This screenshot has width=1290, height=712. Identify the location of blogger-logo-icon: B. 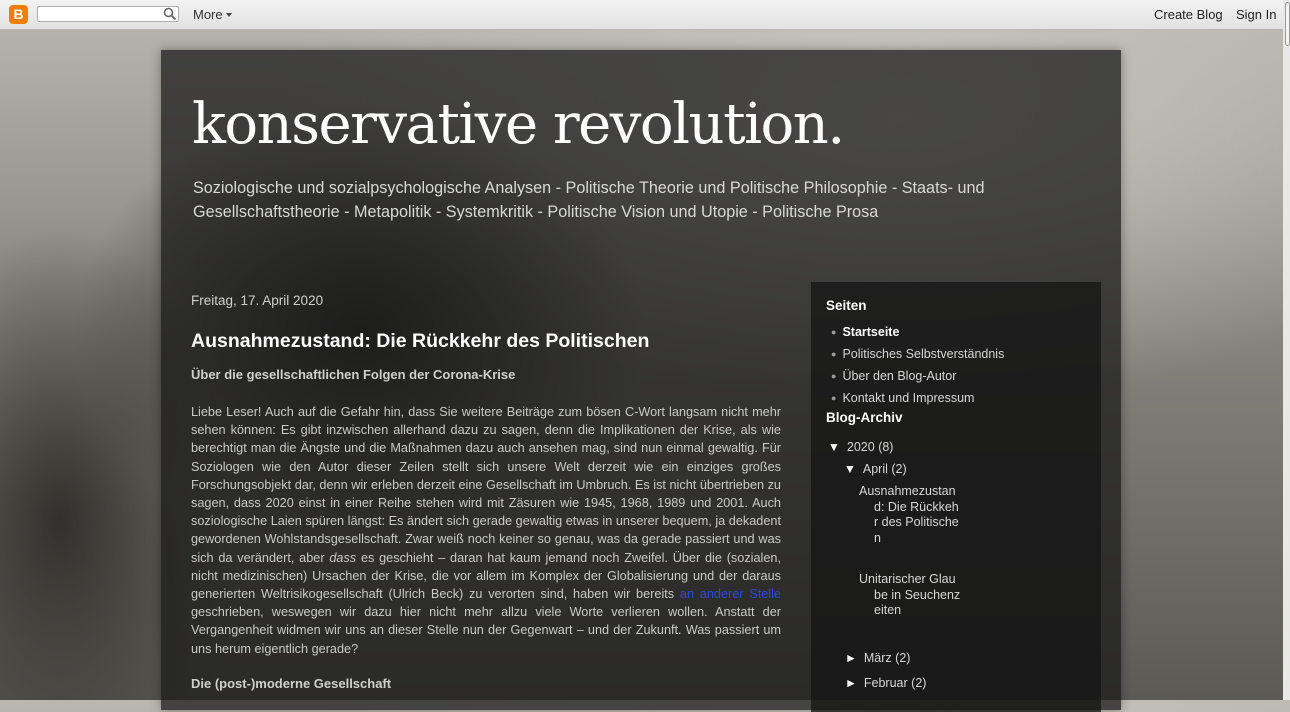
(18, 14).